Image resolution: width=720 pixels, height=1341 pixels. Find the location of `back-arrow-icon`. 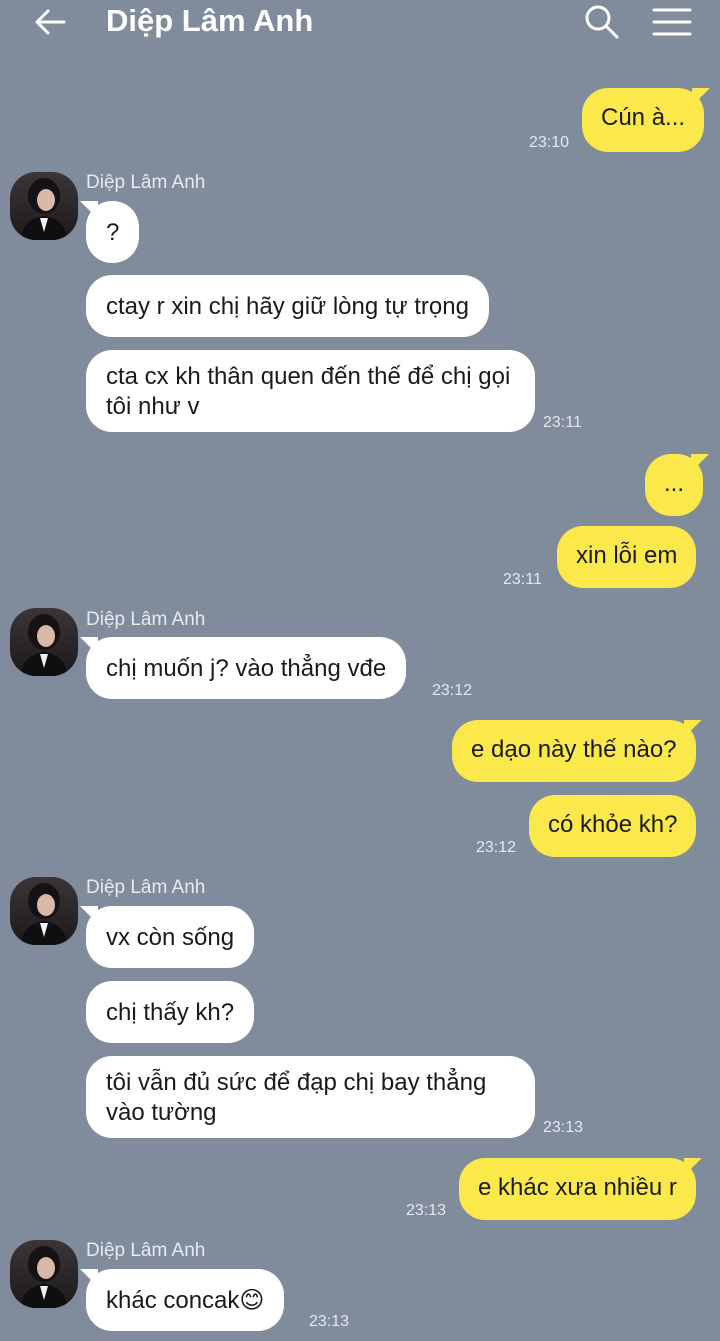

back-arrow-icon is located at coordinates (50, 22).